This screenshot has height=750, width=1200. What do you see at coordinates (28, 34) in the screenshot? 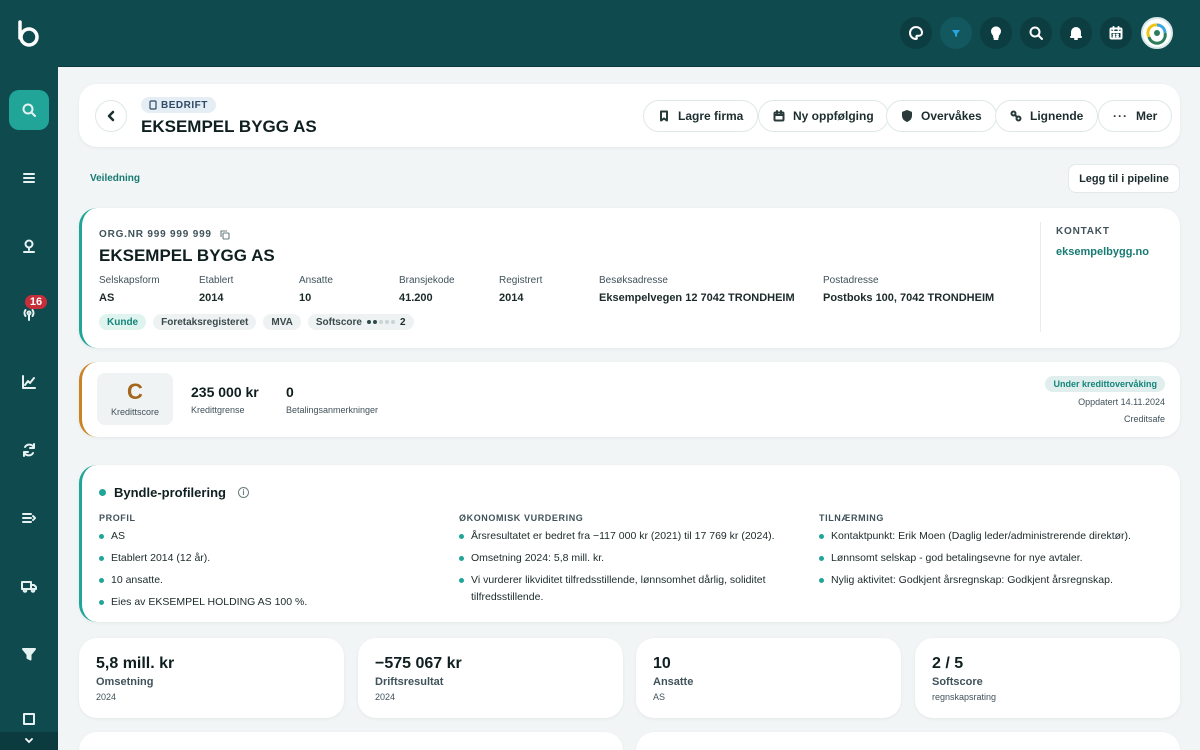
I see `app-logo` at bounding box center [28, 34].